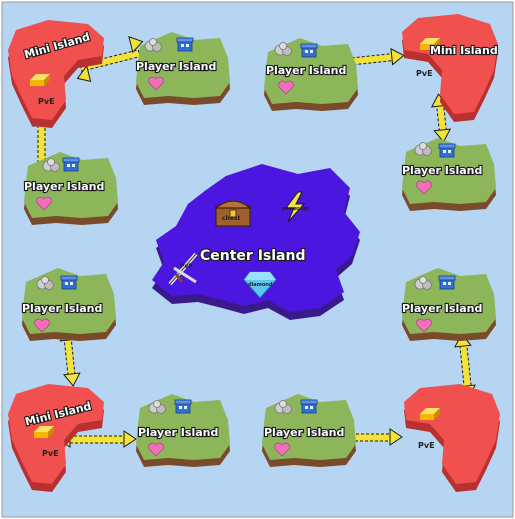 Image resolution: width=515 pixels, height=519 pixels. I want to click on player-island-1: Player Island, so click(182, 68).